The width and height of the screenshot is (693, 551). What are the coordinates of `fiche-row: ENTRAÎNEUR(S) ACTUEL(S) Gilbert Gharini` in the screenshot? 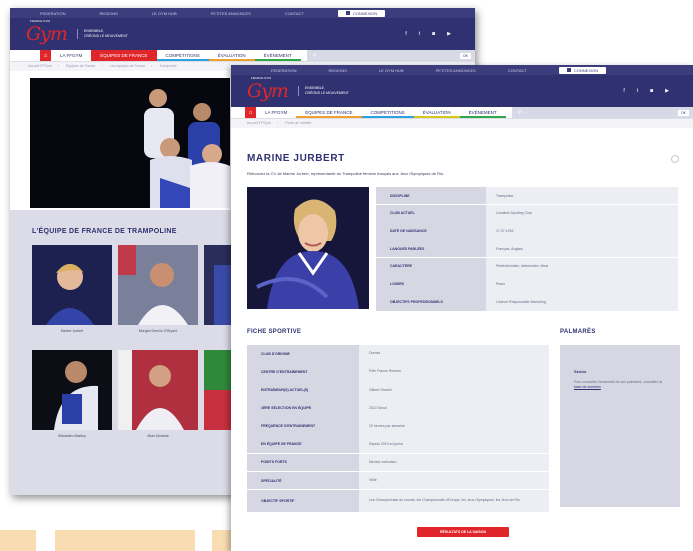 It's located at (398, 390).